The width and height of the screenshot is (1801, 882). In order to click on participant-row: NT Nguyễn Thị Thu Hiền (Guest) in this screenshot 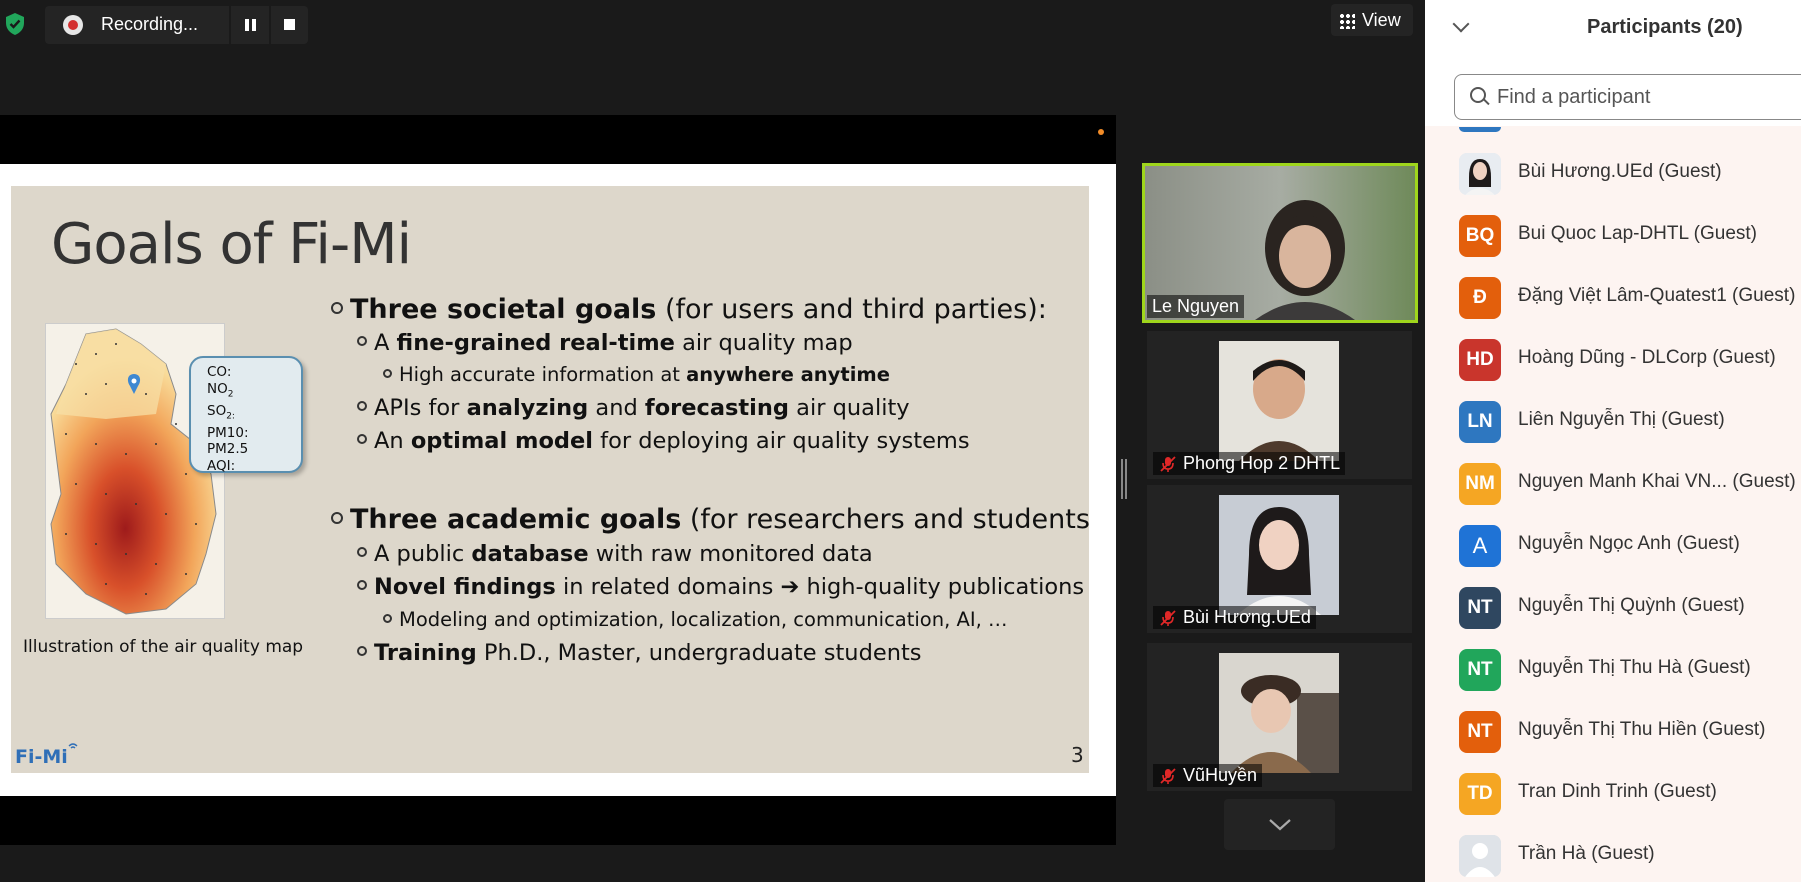, I will do `click(1613, 732)`.